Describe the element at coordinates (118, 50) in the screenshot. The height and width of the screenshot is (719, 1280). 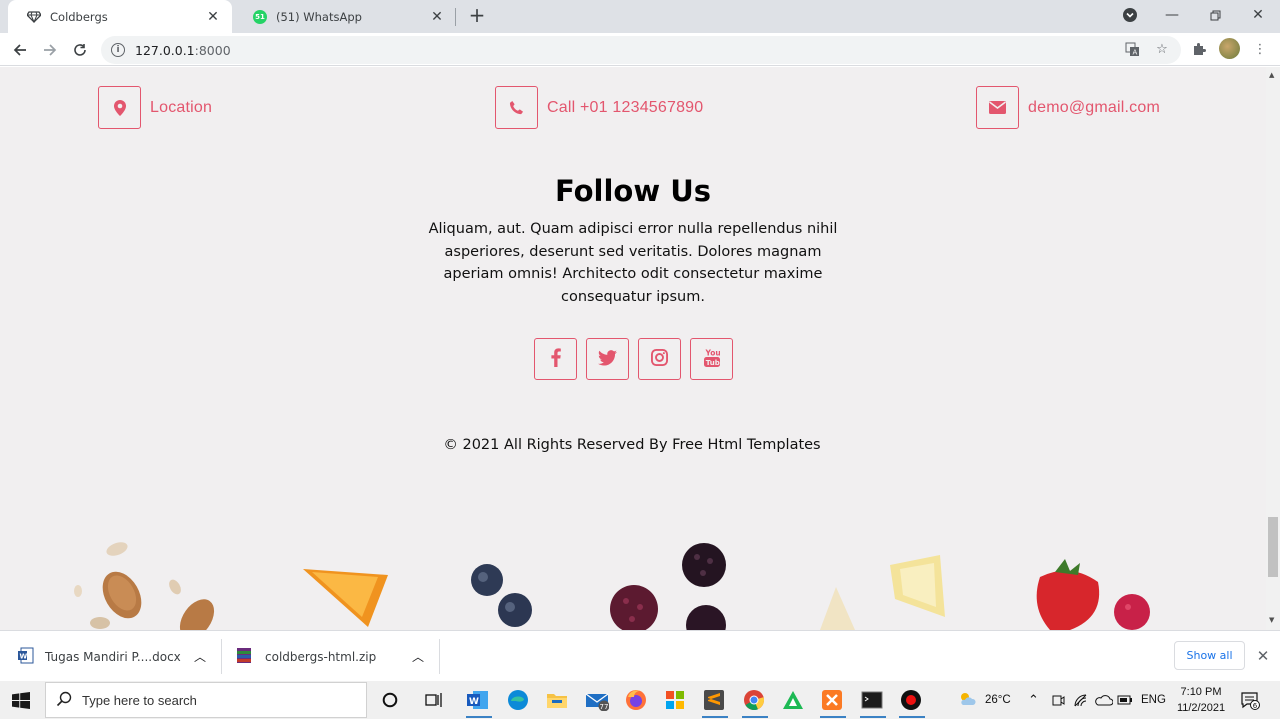
I see `site-info-icon: i` at that location.